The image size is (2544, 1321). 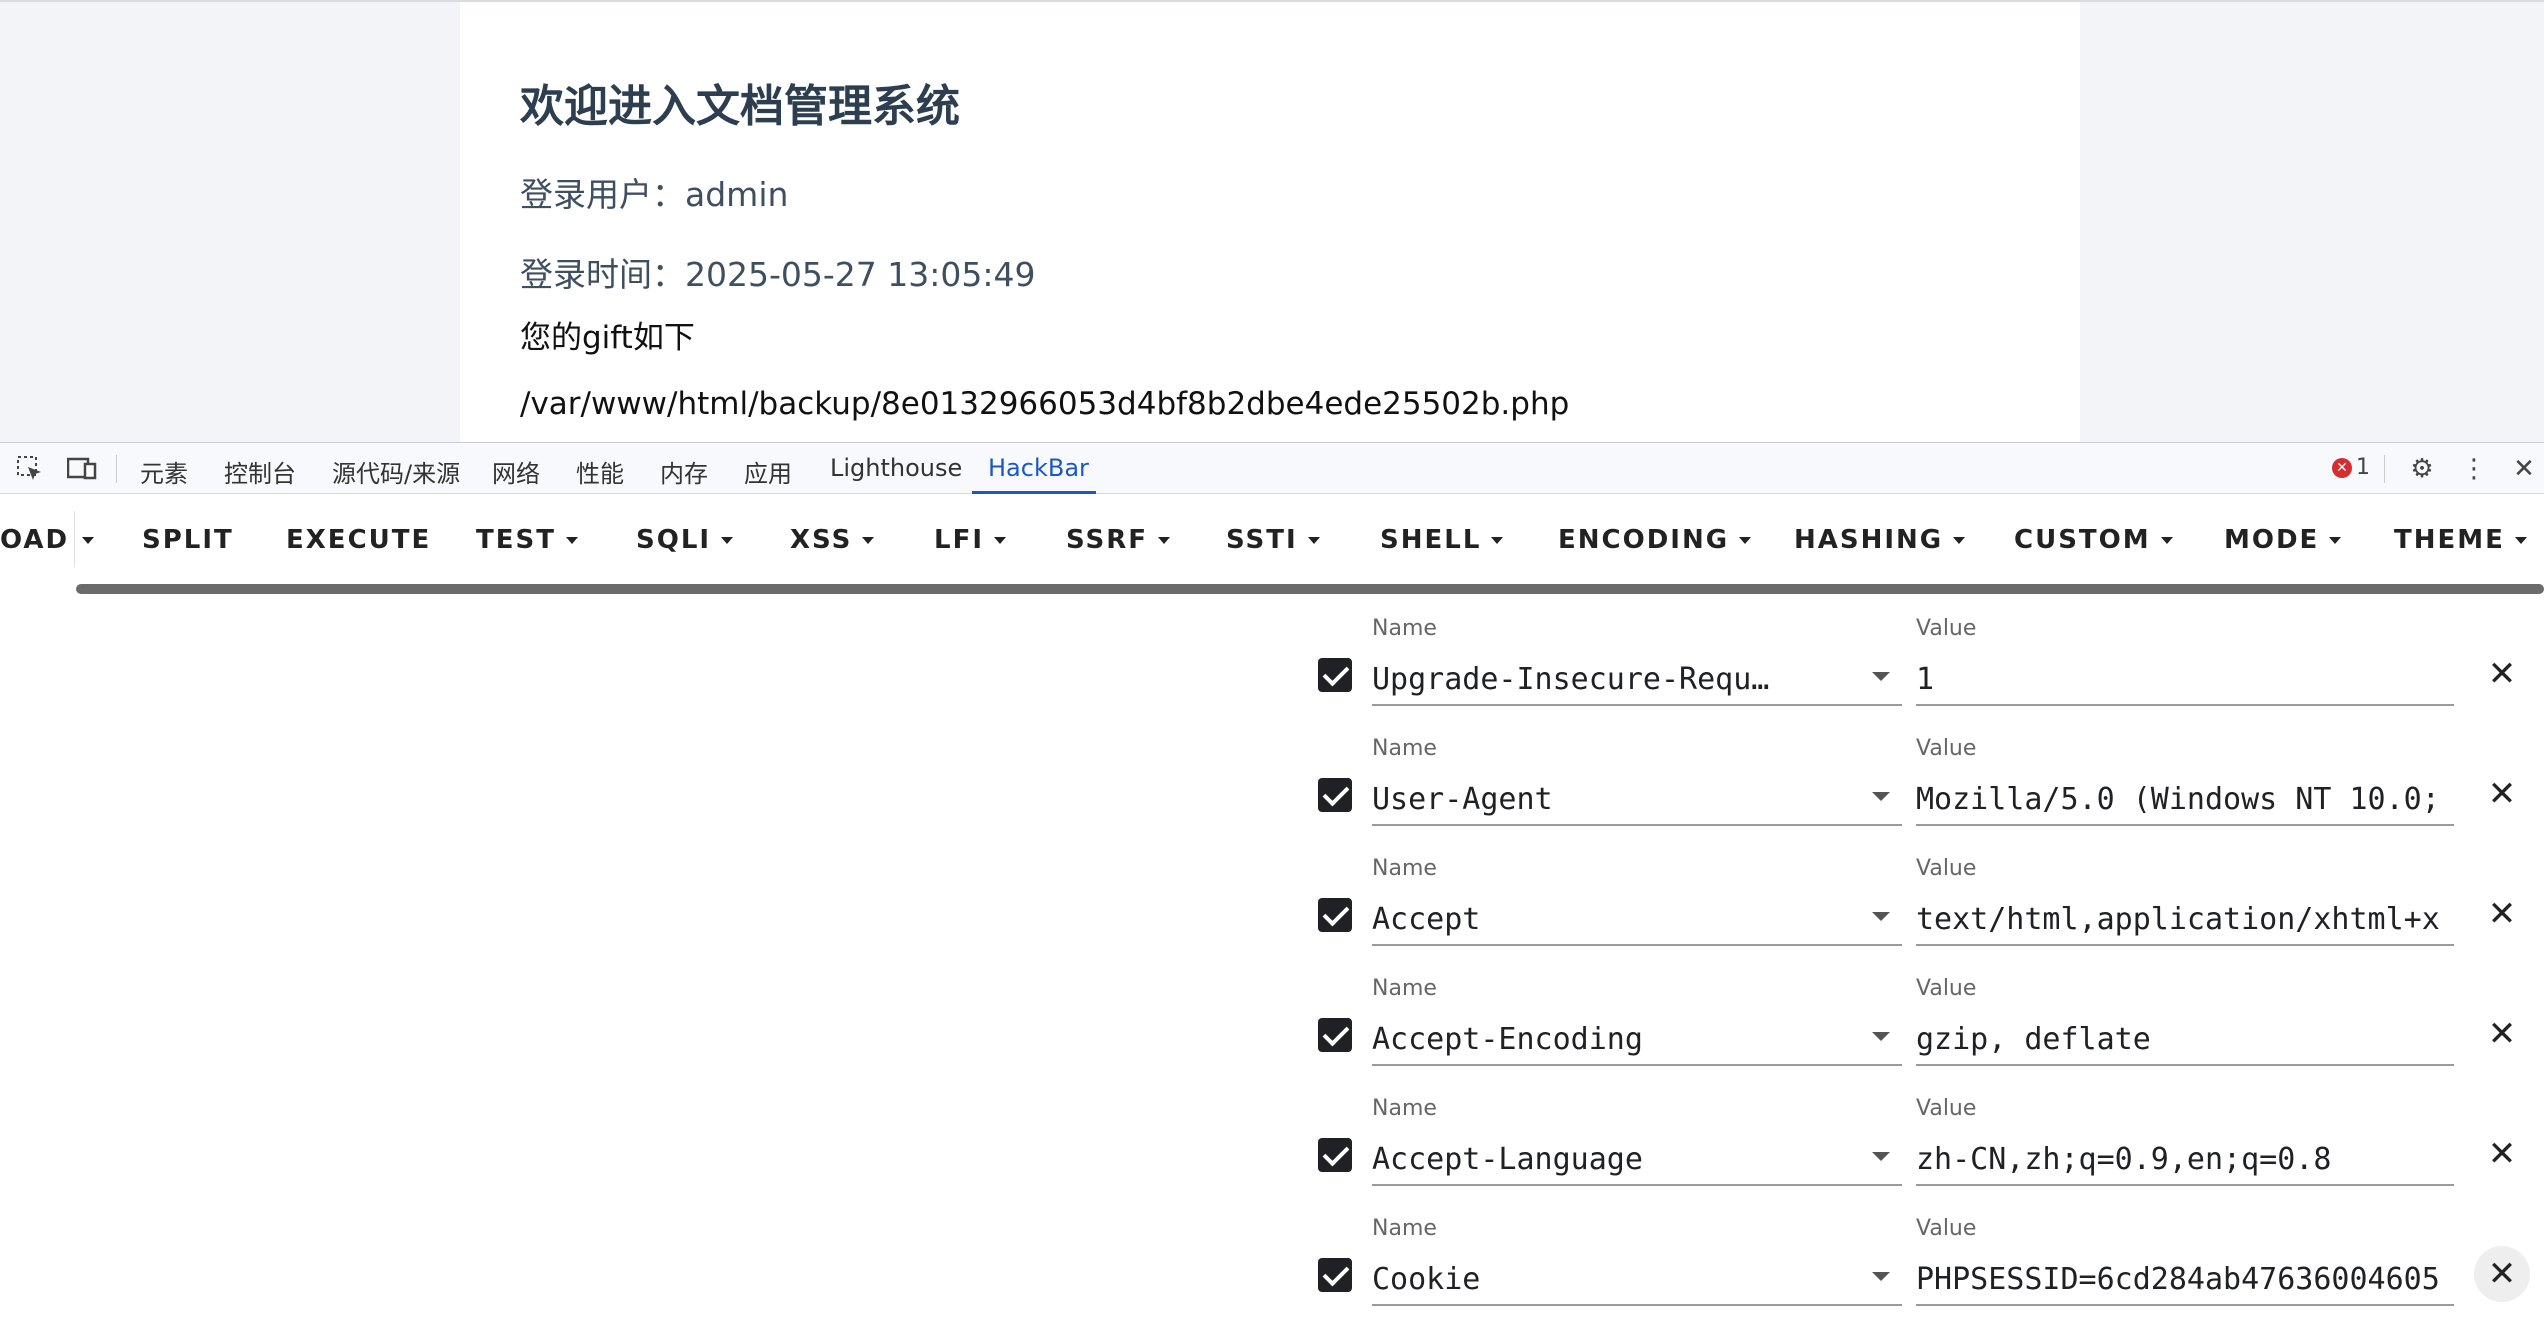 What do you see at coordinates (1462, 799) in the screenshot?
I see `header-name-value: User-Agent` at bounding box center [1462, 799].